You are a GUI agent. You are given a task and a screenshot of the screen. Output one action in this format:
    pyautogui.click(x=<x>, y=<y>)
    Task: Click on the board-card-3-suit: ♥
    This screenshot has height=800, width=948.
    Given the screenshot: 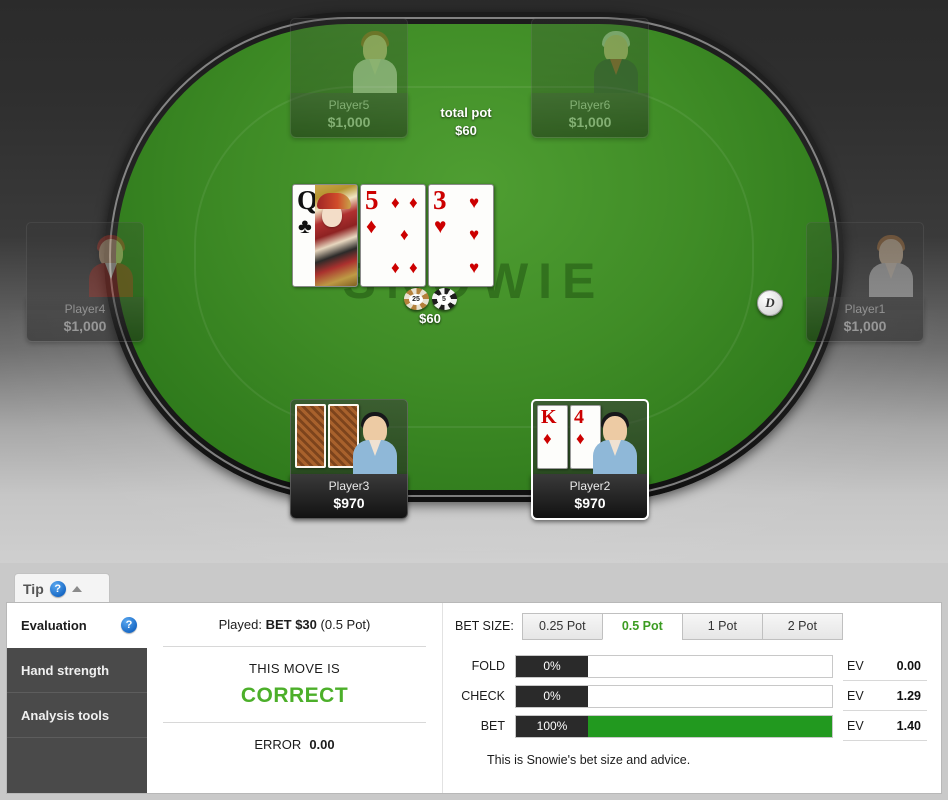 What is the action you would take?
    pyautogui.click(x=440, y=226)
    